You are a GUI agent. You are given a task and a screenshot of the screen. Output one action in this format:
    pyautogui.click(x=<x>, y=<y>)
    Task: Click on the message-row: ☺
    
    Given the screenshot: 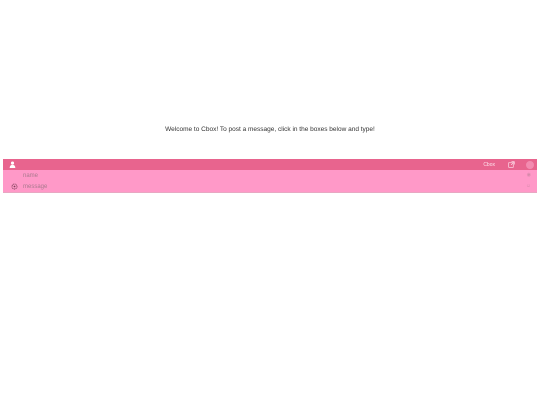 What is the action you would take?
    pyautogui.click(x=270, y=186)
    